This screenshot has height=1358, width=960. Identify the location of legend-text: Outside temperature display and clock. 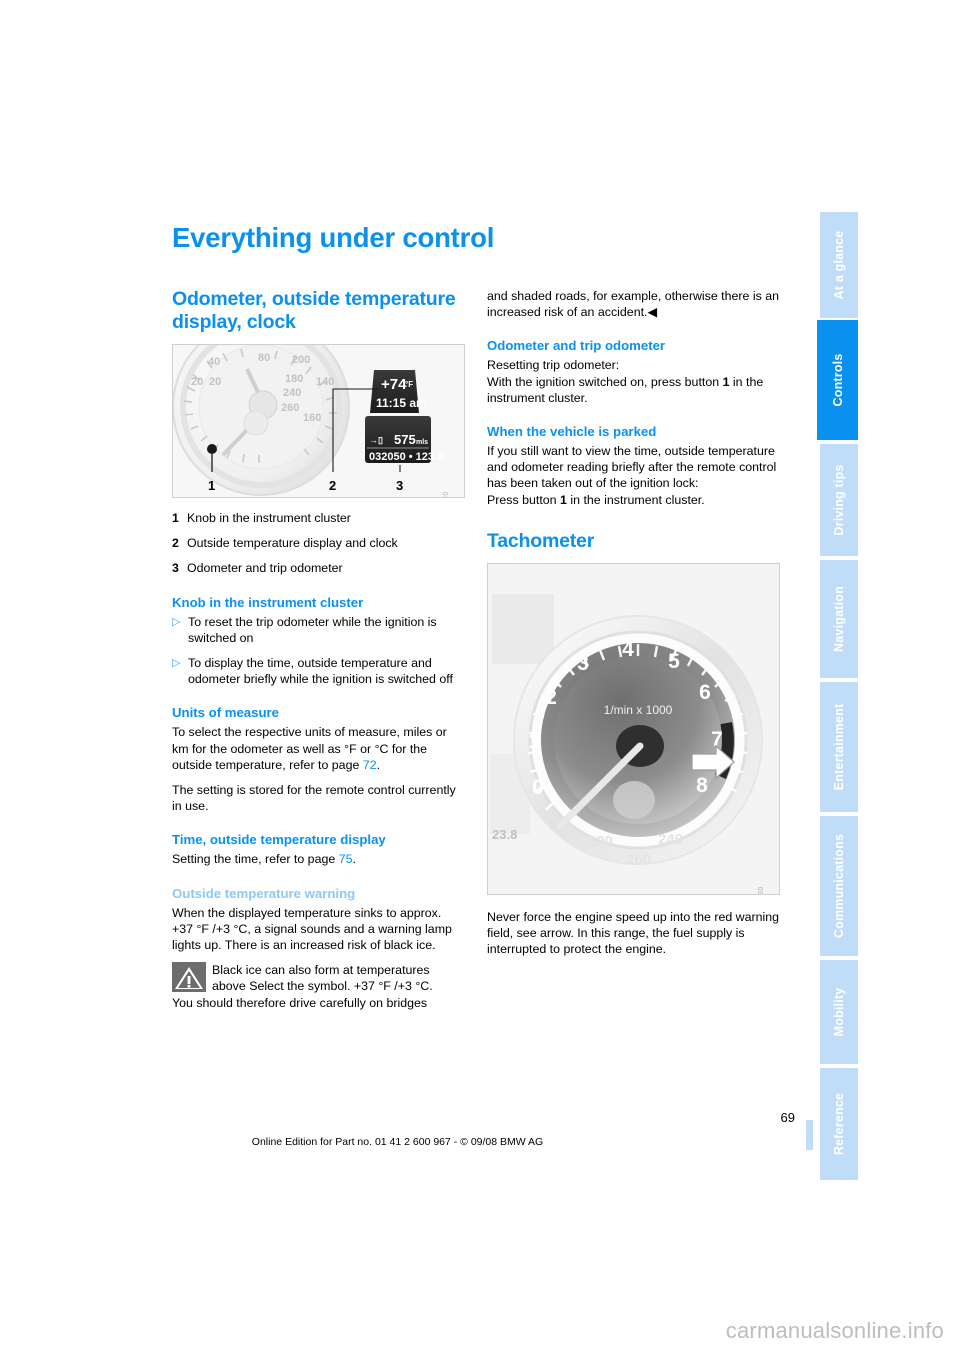
(292, 543).